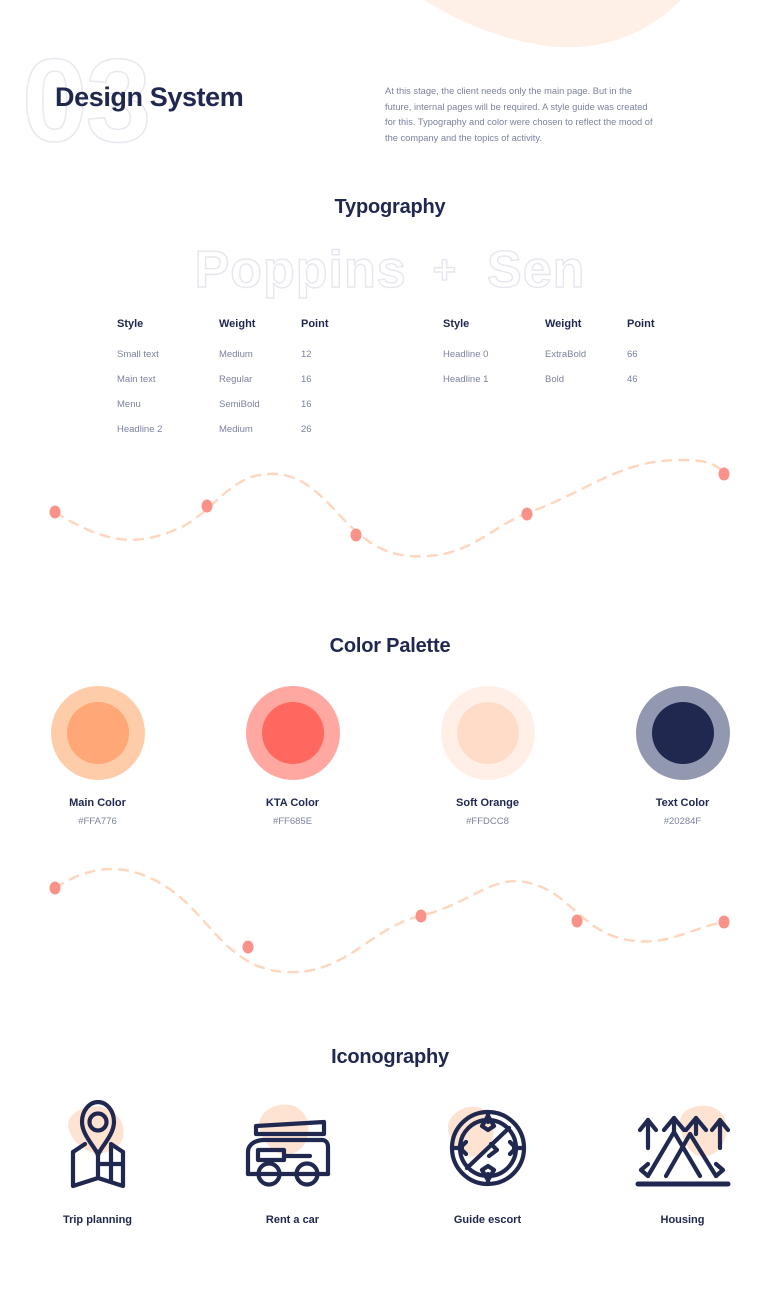 The width and height of the screenshot is (780, 1292). I want to click on page-title: Design System, so click(149, 97).